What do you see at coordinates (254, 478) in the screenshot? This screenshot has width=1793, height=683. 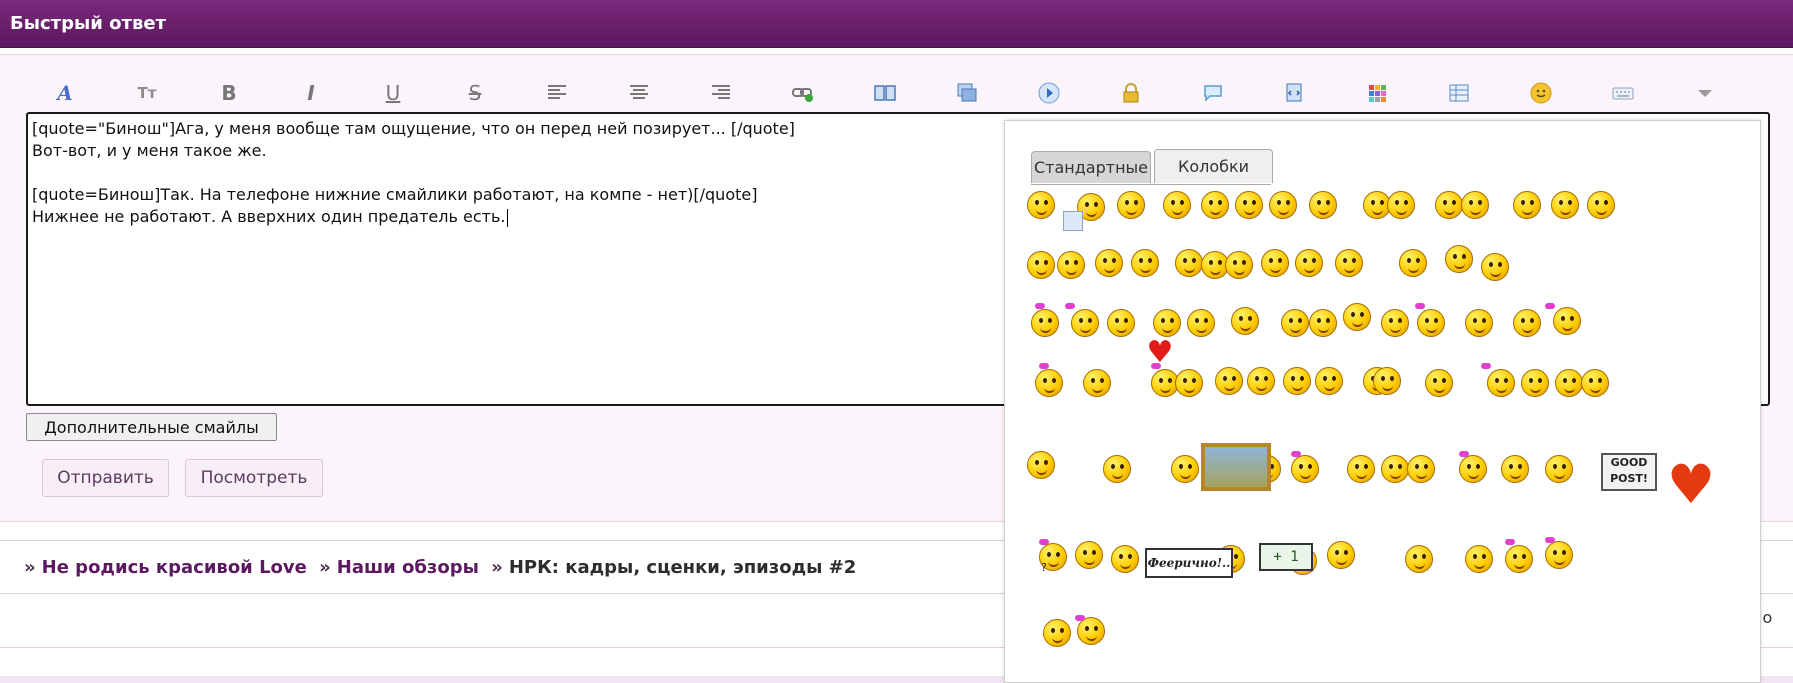 I see `preview-button: Посмотреть` at bounding box center [254, 478].